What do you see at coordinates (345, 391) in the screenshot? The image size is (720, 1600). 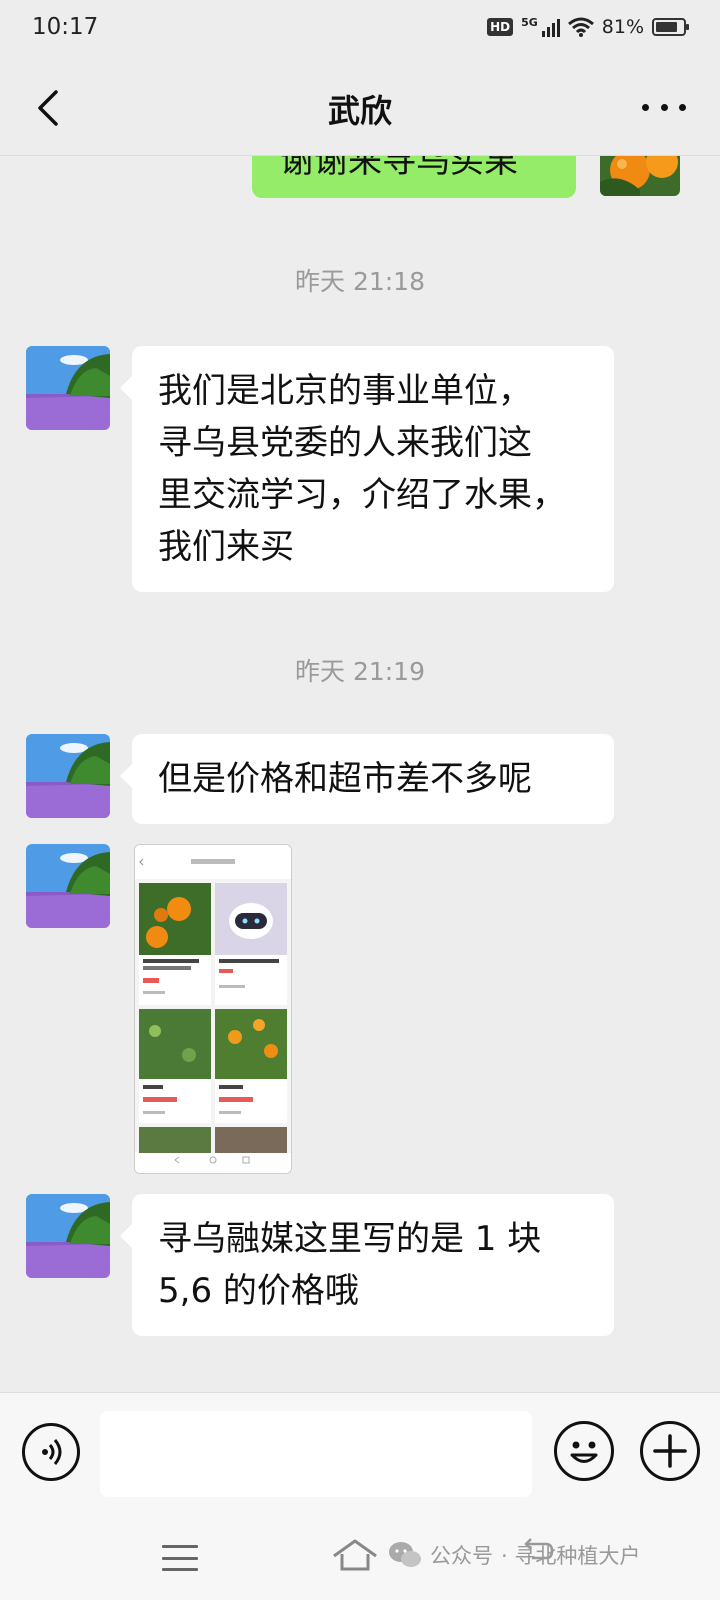 I see `message-line: 我们是北京的事业单位，` at bounding box center [345, 391].